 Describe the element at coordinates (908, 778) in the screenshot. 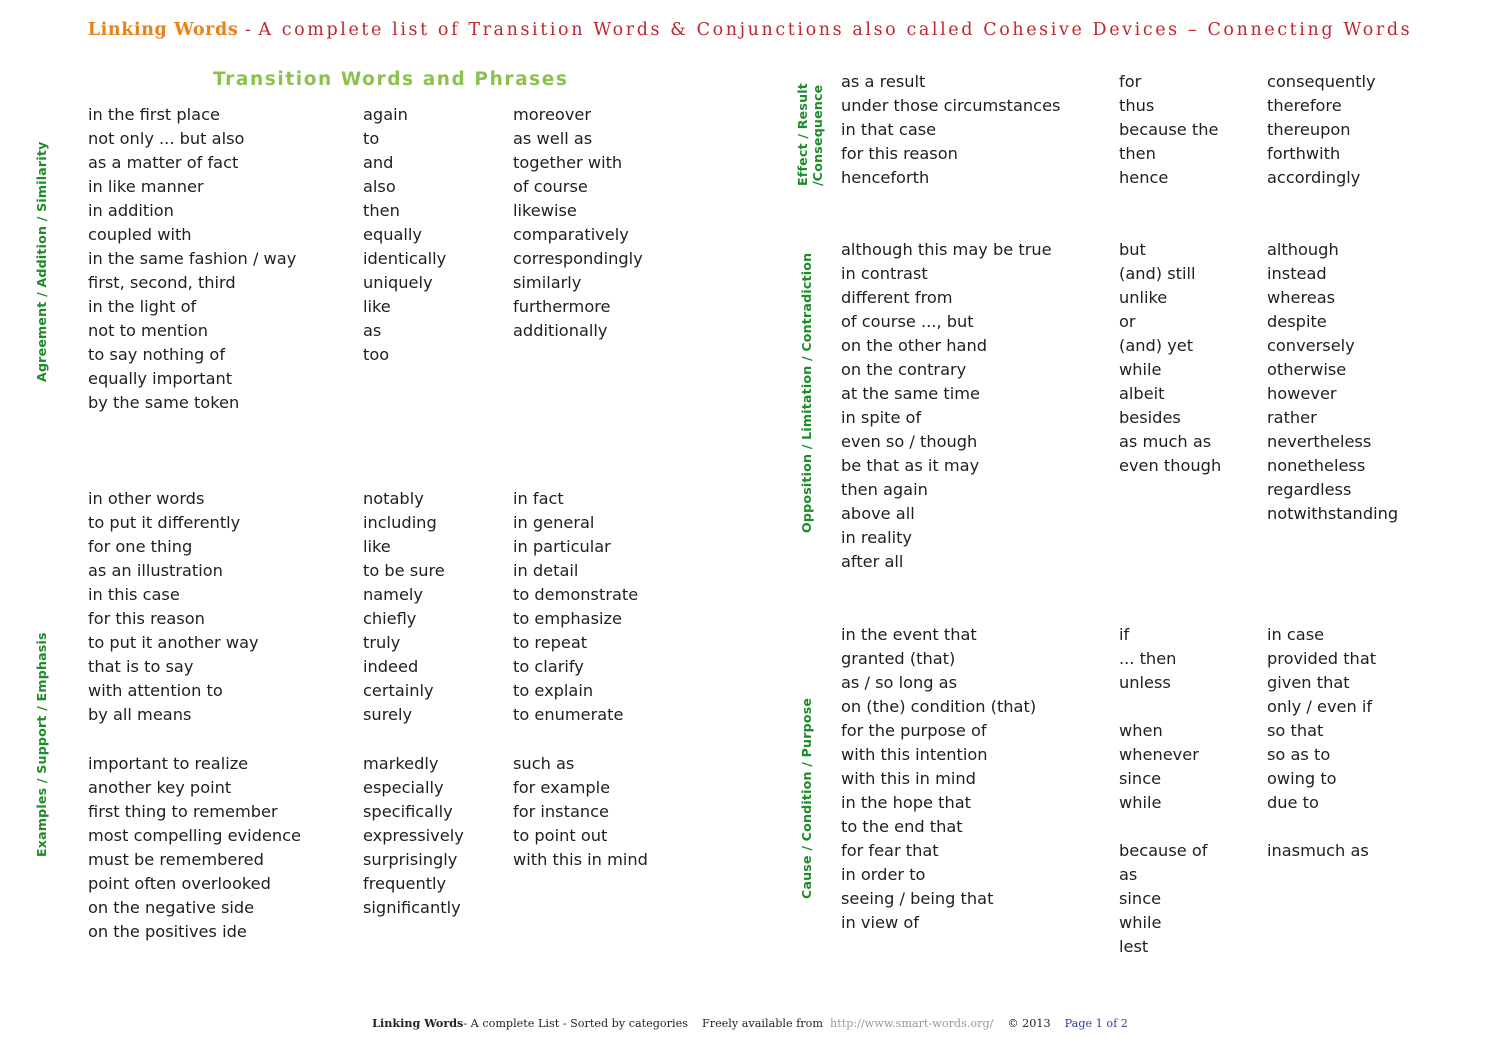

I see `transition-word: with this in mind` at that location.